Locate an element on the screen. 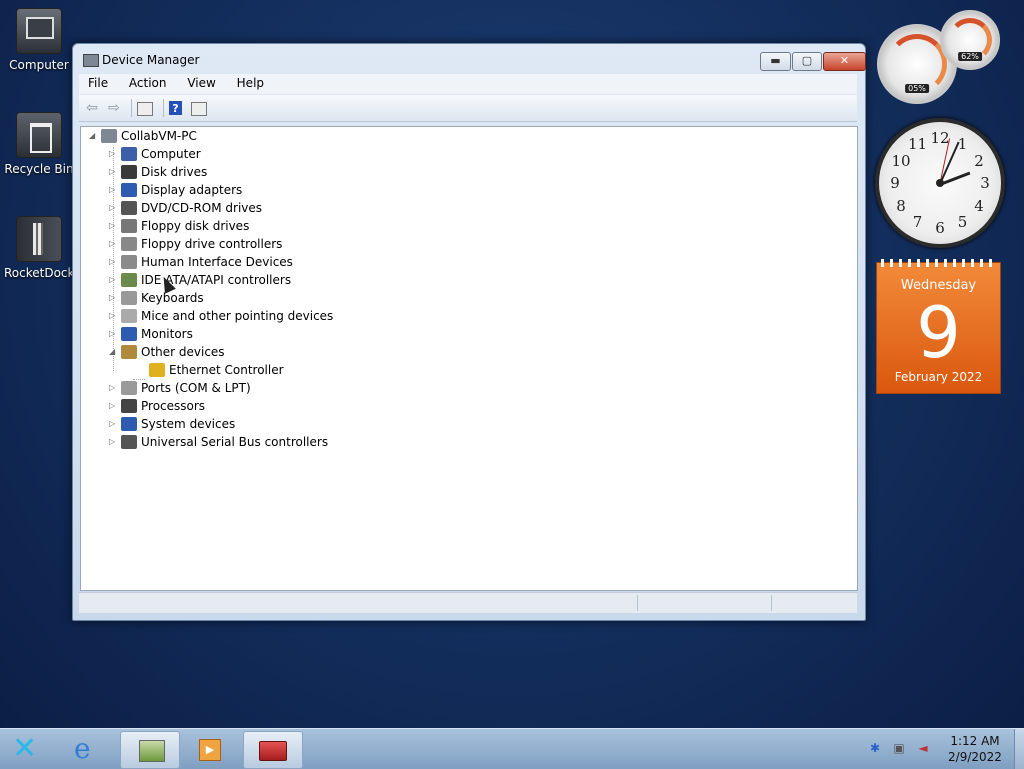 Image resolution: width=1024 pixels, height=769 pixels. clock-numeral: 4 is located at coordinates (979, 205).